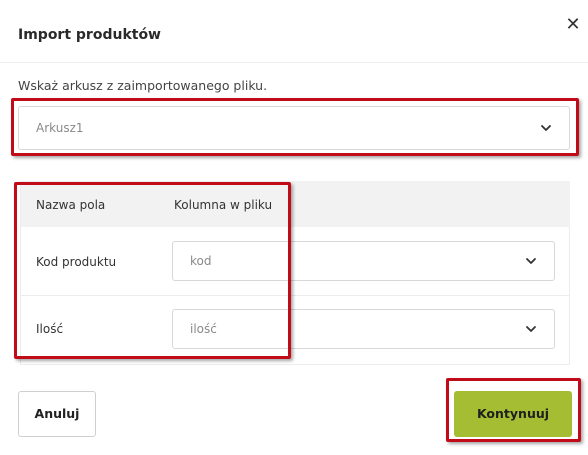 This screenshot has width=588, height=455. What do you see at coordinates (57, 414) in the screenshot?
I see `cancel-button: Anuluj` at bounding box center [57, 414].